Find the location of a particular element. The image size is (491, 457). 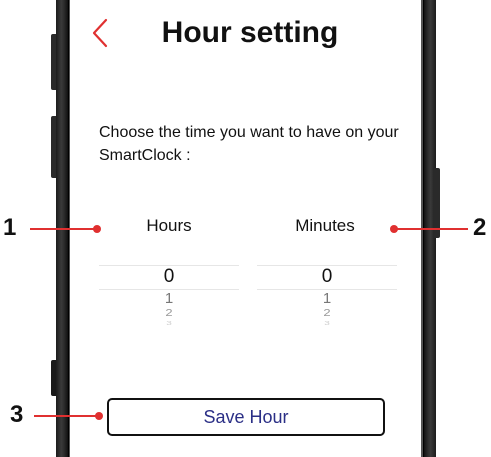

callout-number-save: 3 is located at coordinates (17, 414).